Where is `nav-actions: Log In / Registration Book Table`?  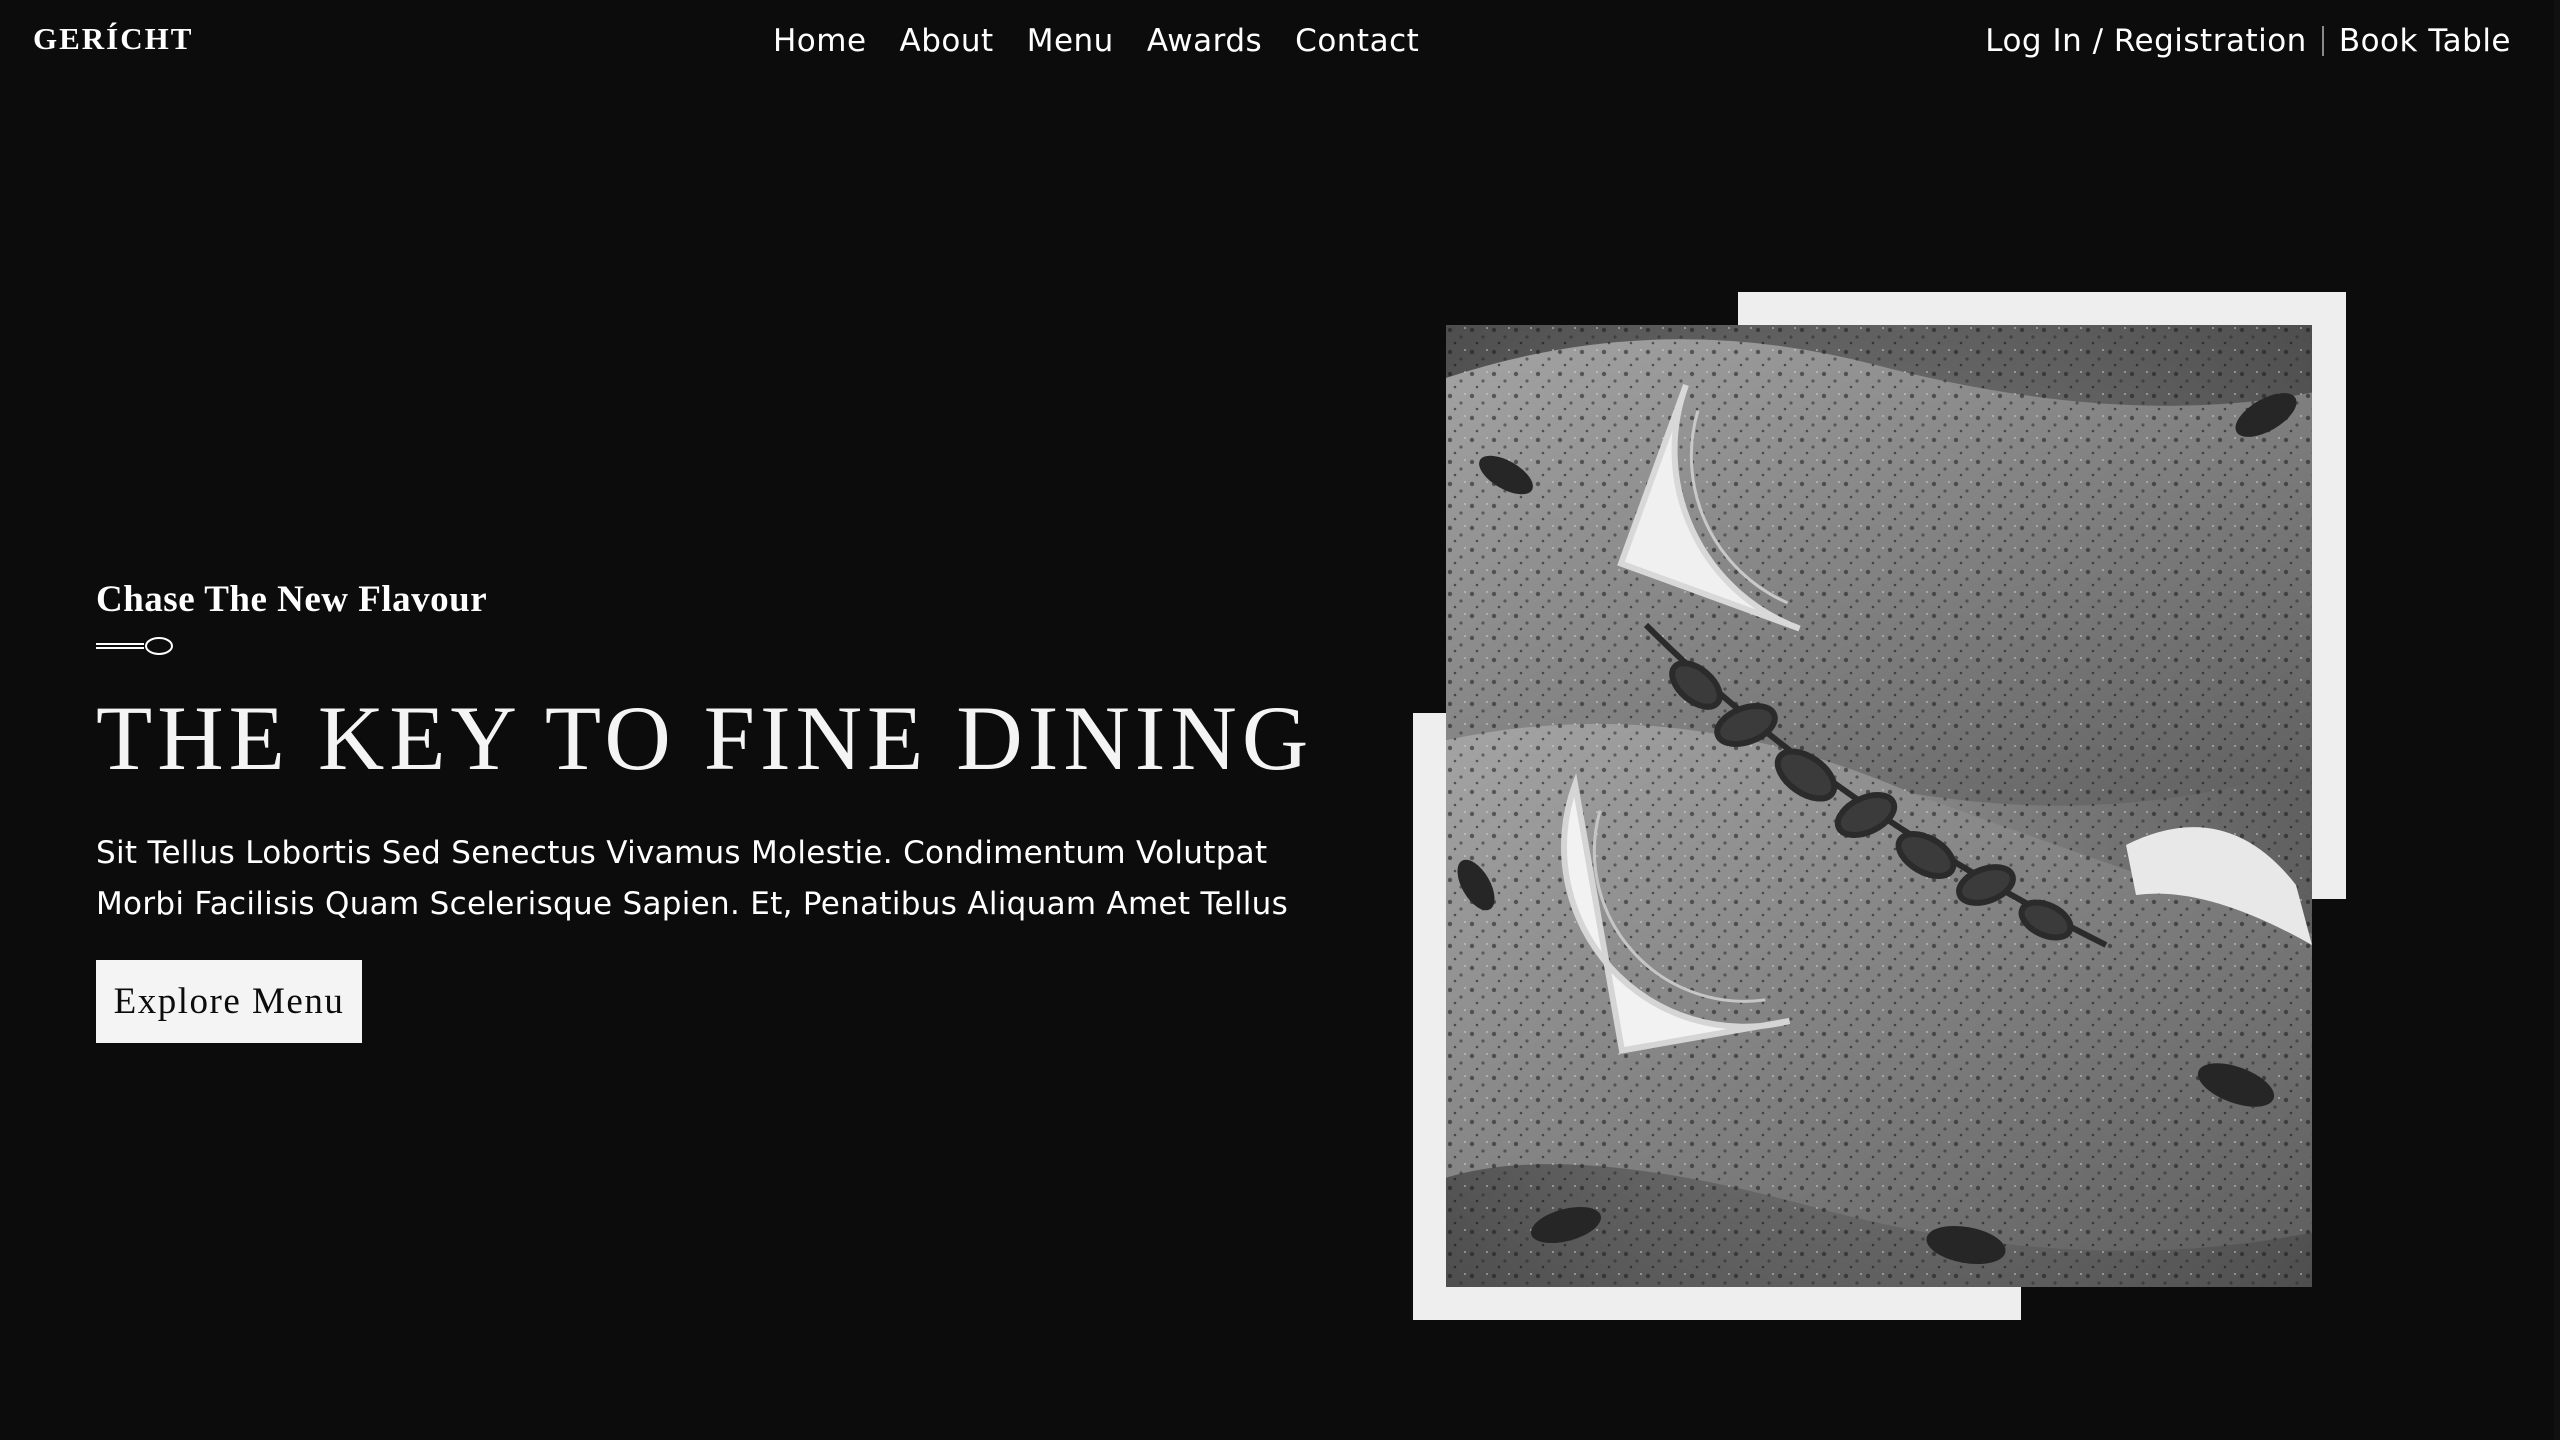
nav-actions: Log In / Registration Book Table is located at coordinates (2248, 41).